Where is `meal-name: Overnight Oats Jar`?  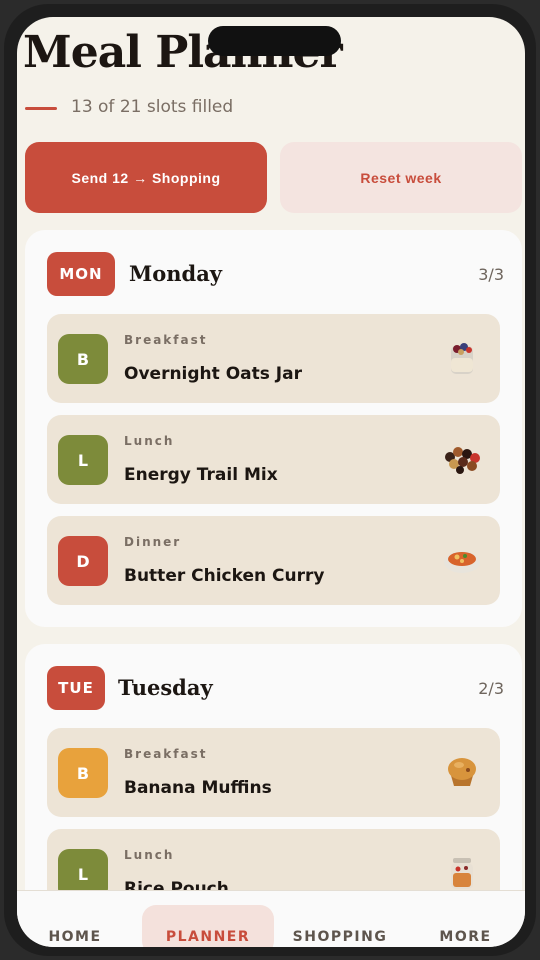 meal-name: Overnight Oats Jar is located at coordinates (213, 374).